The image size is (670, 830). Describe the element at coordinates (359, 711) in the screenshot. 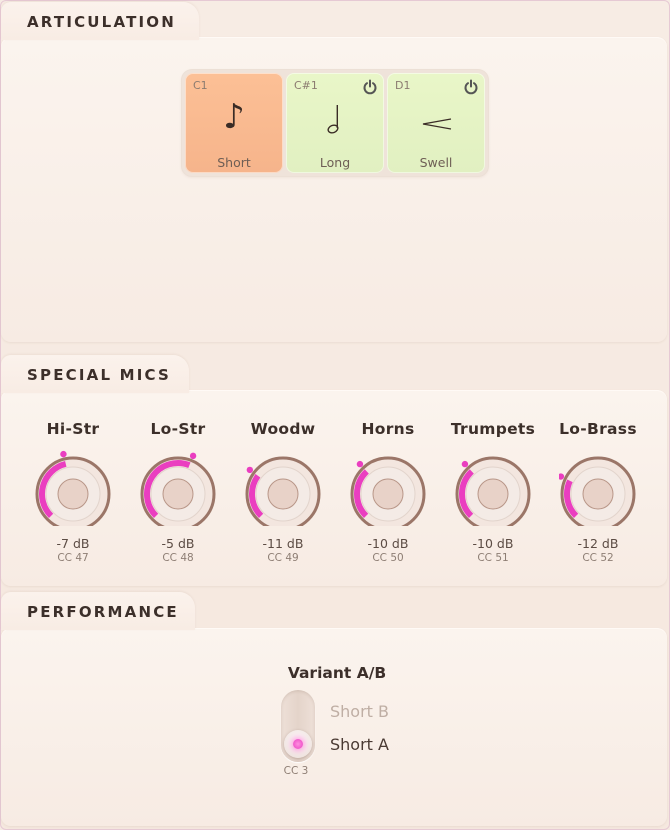

I see `variant-option-b: Short B` at that location.